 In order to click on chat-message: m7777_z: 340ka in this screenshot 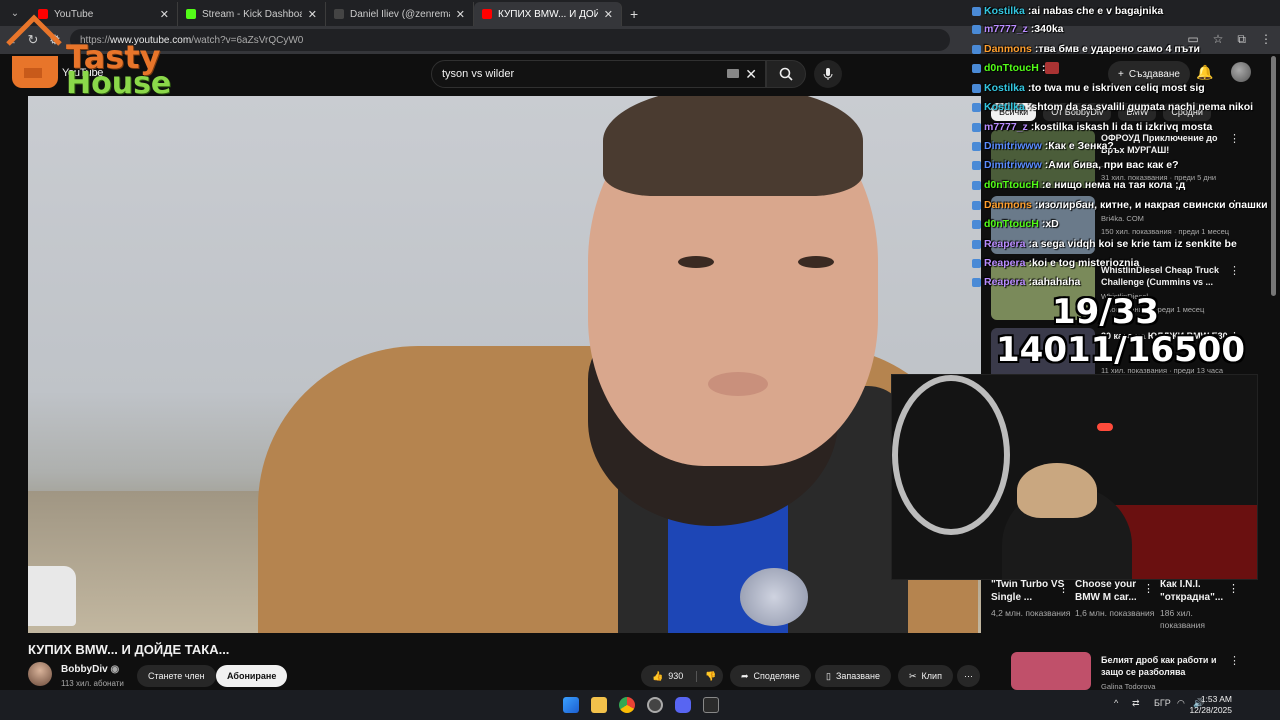, I will do `click(1018, 29)`.